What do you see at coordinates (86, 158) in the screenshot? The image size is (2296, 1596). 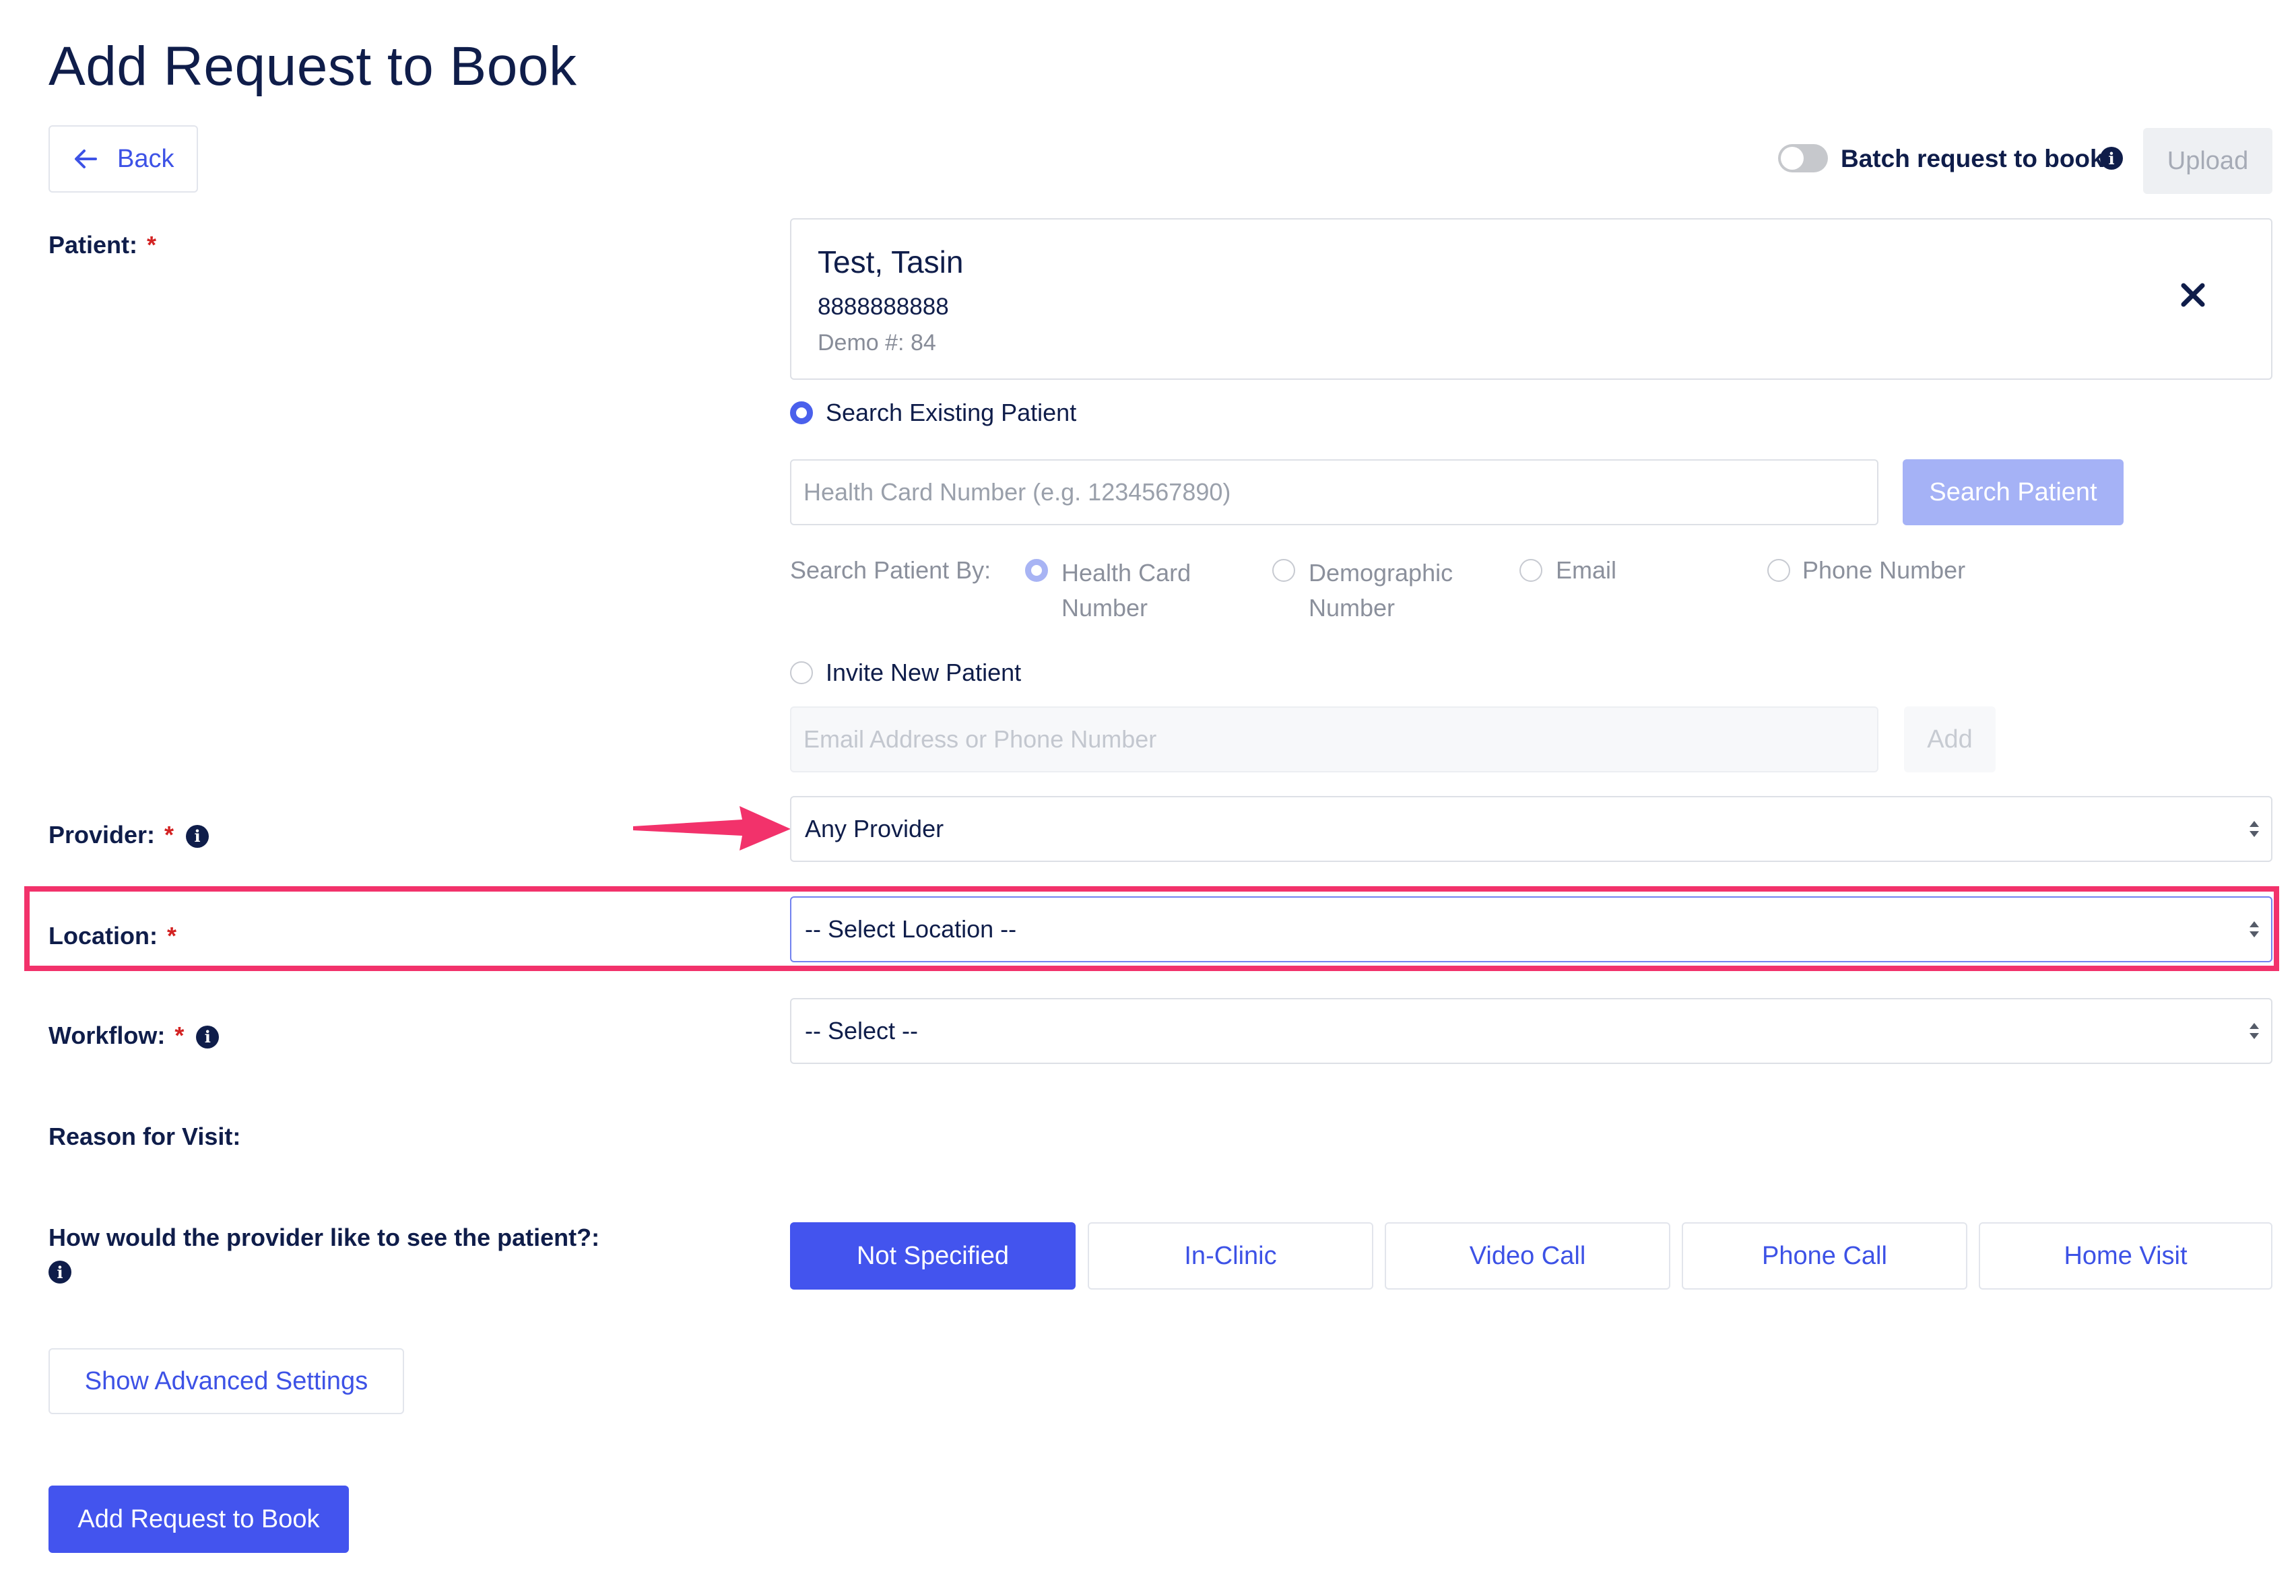 I see `arrow-left-icon` at bounding box center [86, 158].